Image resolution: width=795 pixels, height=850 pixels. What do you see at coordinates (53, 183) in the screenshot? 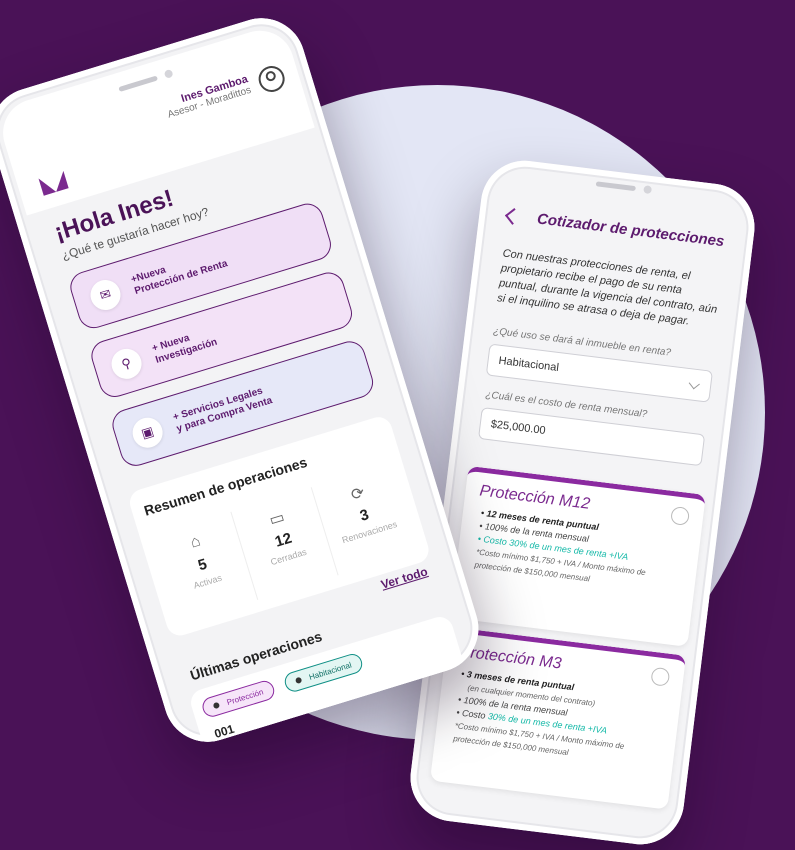
I see `brand-logo-icon` at bounding box center [53, 183].